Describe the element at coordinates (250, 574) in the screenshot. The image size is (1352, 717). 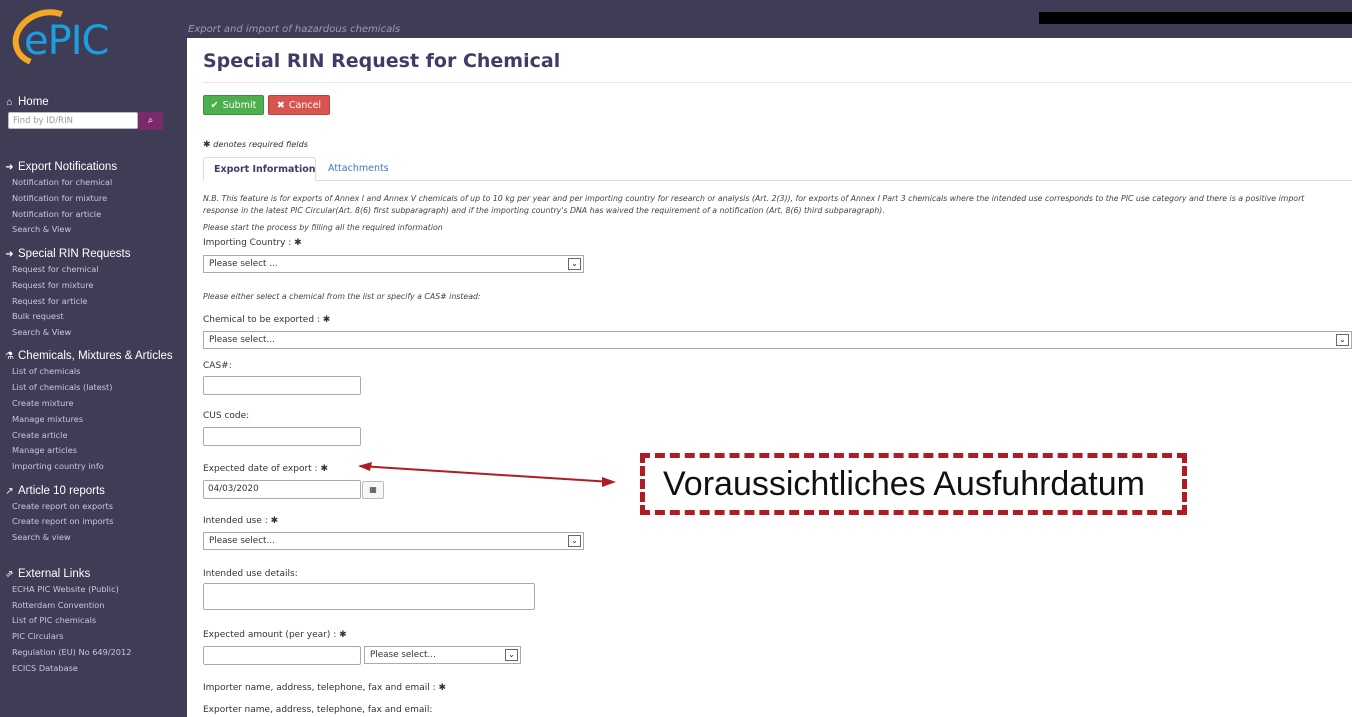
I see `intended-use-details-label: Intended use details:` at that location.